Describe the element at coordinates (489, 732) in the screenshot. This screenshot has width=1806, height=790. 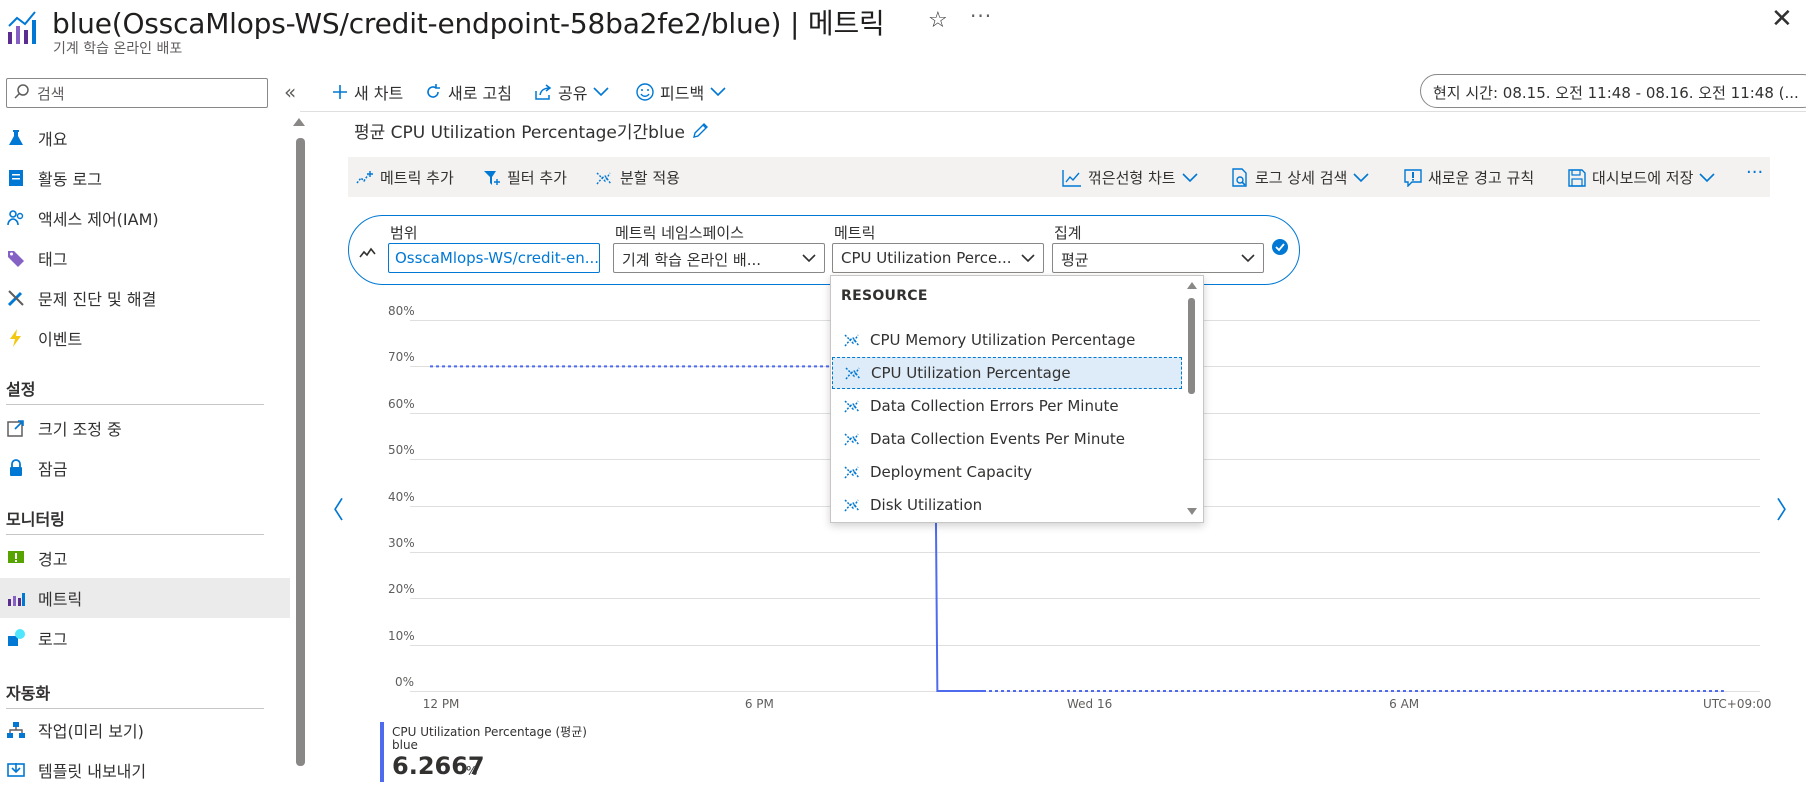
I see `legend-series-name: CPU Utilization Percentage (평균)` at that location.